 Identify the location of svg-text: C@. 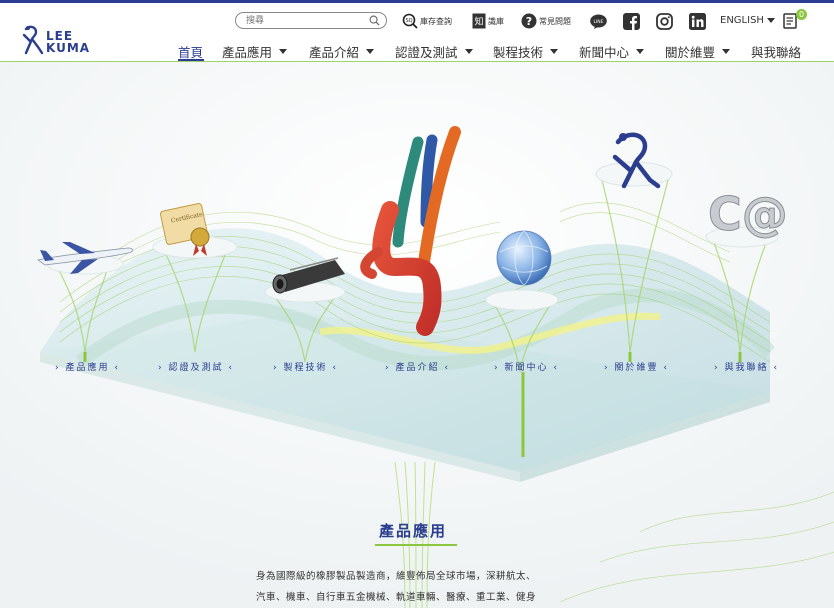
(748, 214).